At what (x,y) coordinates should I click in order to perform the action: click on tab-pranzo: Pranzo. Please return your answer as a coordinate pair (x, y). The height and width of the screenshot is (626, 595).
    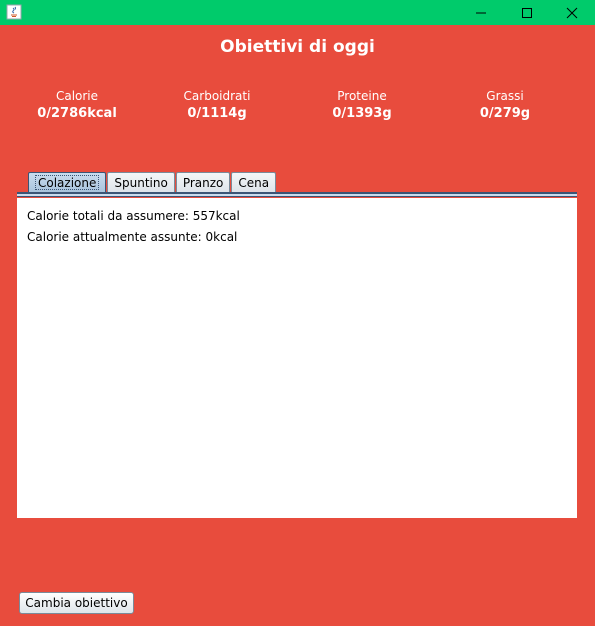
    Looking at the image, I should click on (203, 182).